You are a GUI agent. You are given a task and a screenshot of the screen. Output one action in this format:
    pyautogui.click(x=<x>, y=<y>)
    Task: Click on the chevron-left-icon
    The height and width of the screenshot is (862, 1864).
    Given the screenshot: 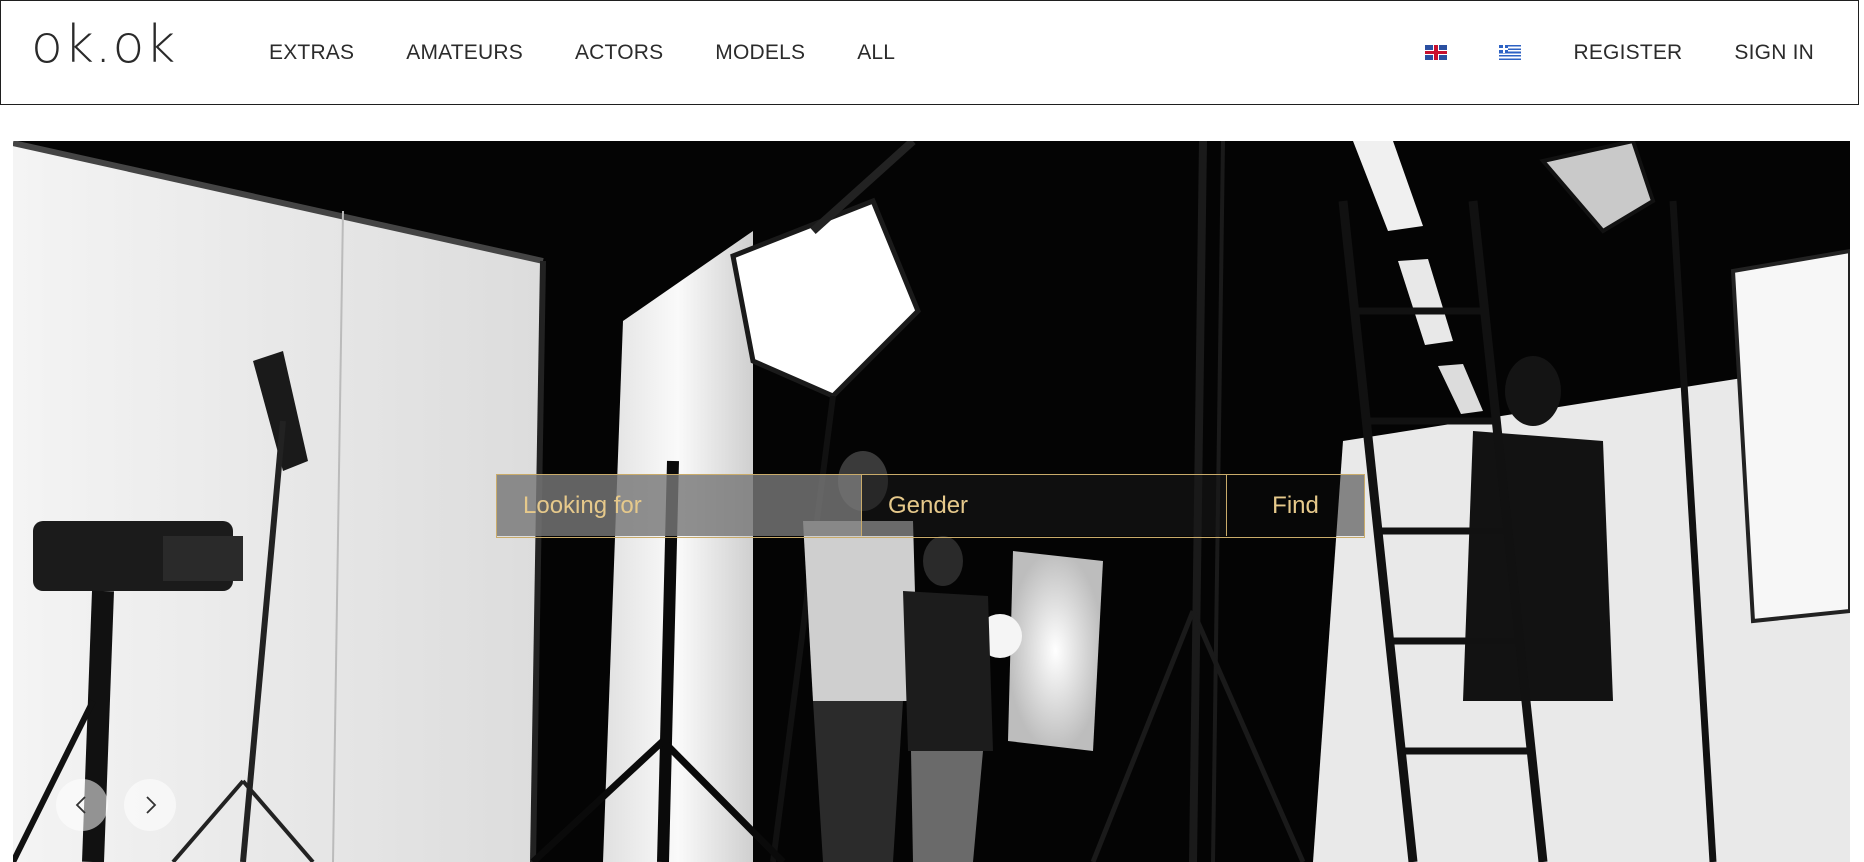 What is the action you would take?
    pyautogui.click(x=80, y=805)
    